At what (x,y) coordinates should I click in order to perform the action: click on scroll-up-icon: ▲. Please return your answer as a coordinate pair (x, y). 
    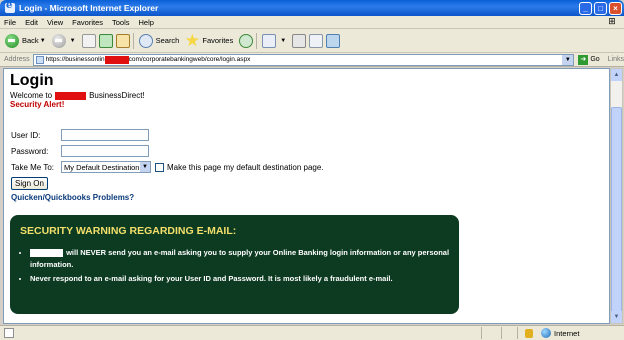
    Looking at the image, I should click on (616, 75).